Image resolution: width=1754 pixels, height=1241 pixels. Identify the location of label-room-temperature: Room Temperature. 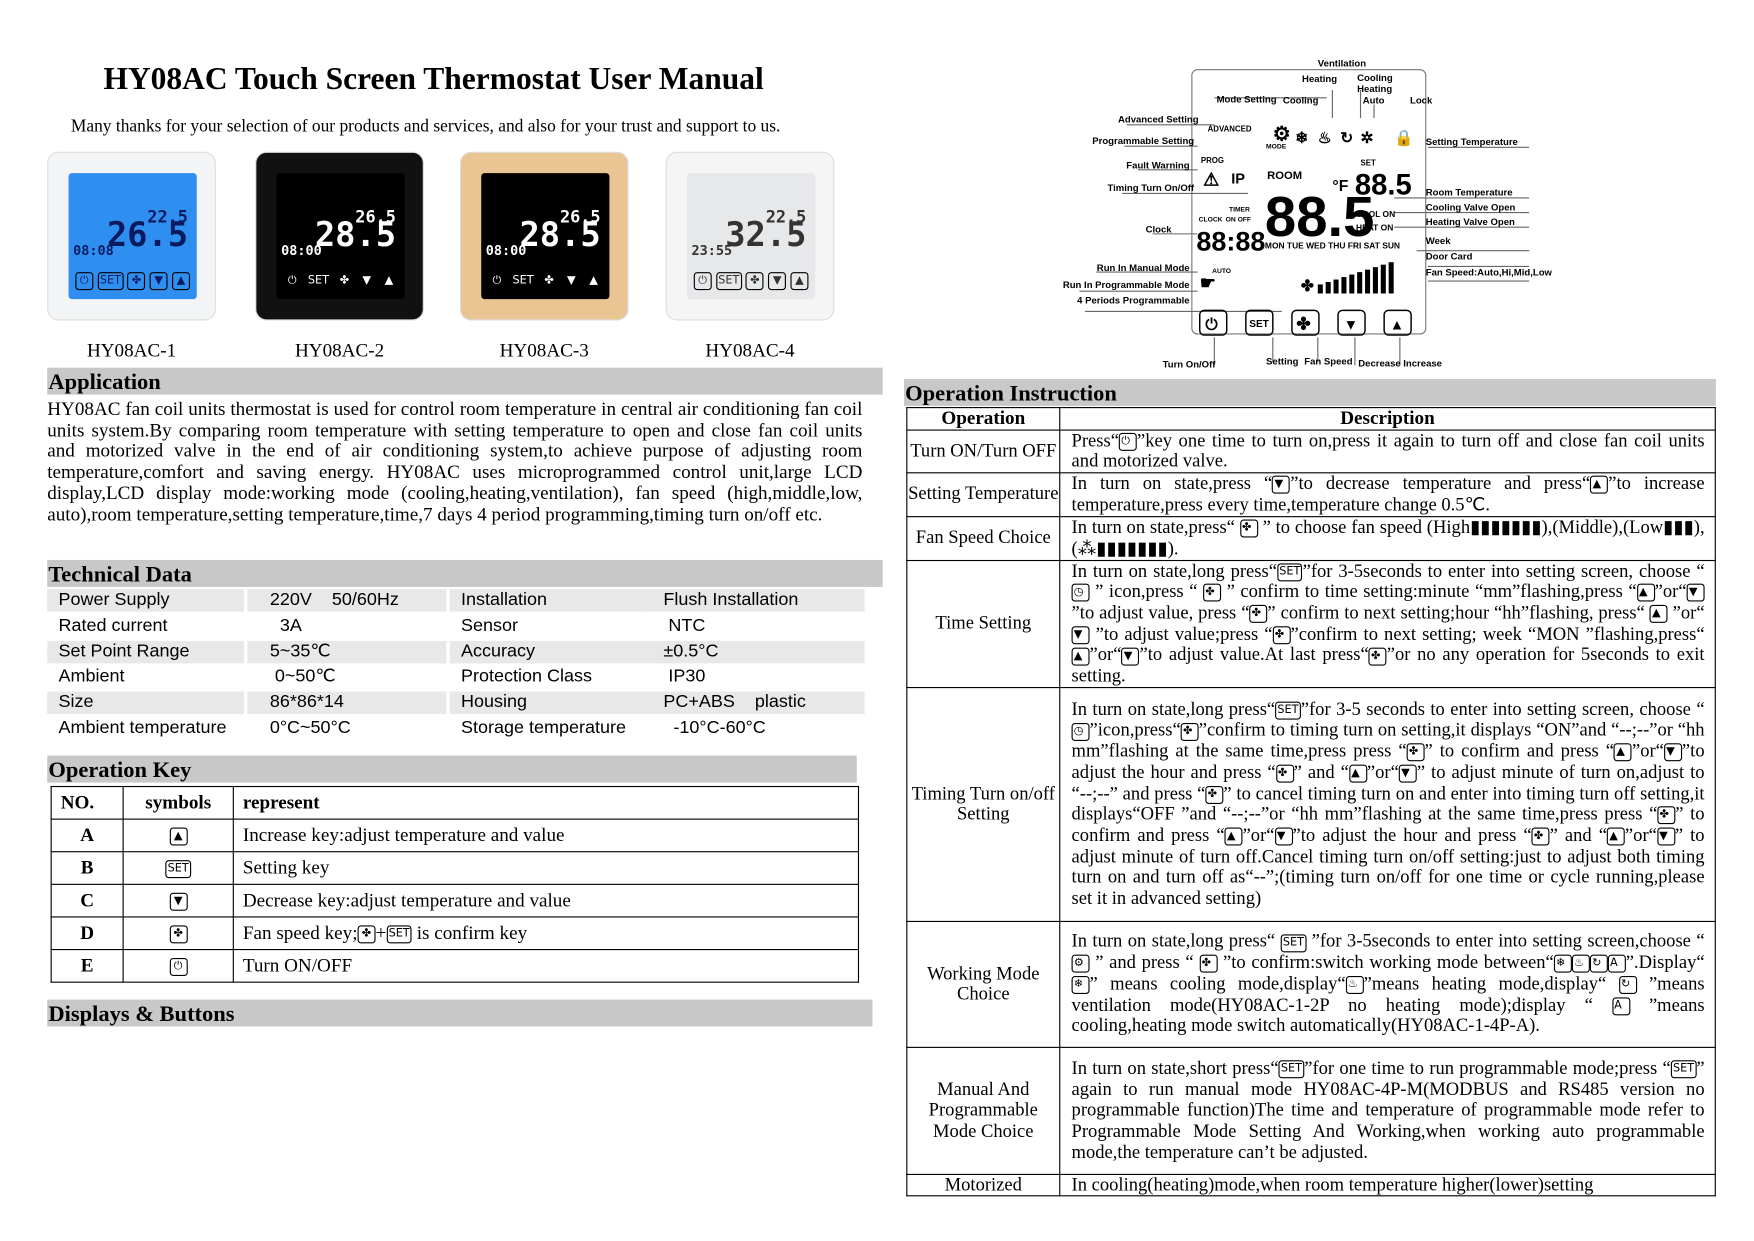
(1469, 193).